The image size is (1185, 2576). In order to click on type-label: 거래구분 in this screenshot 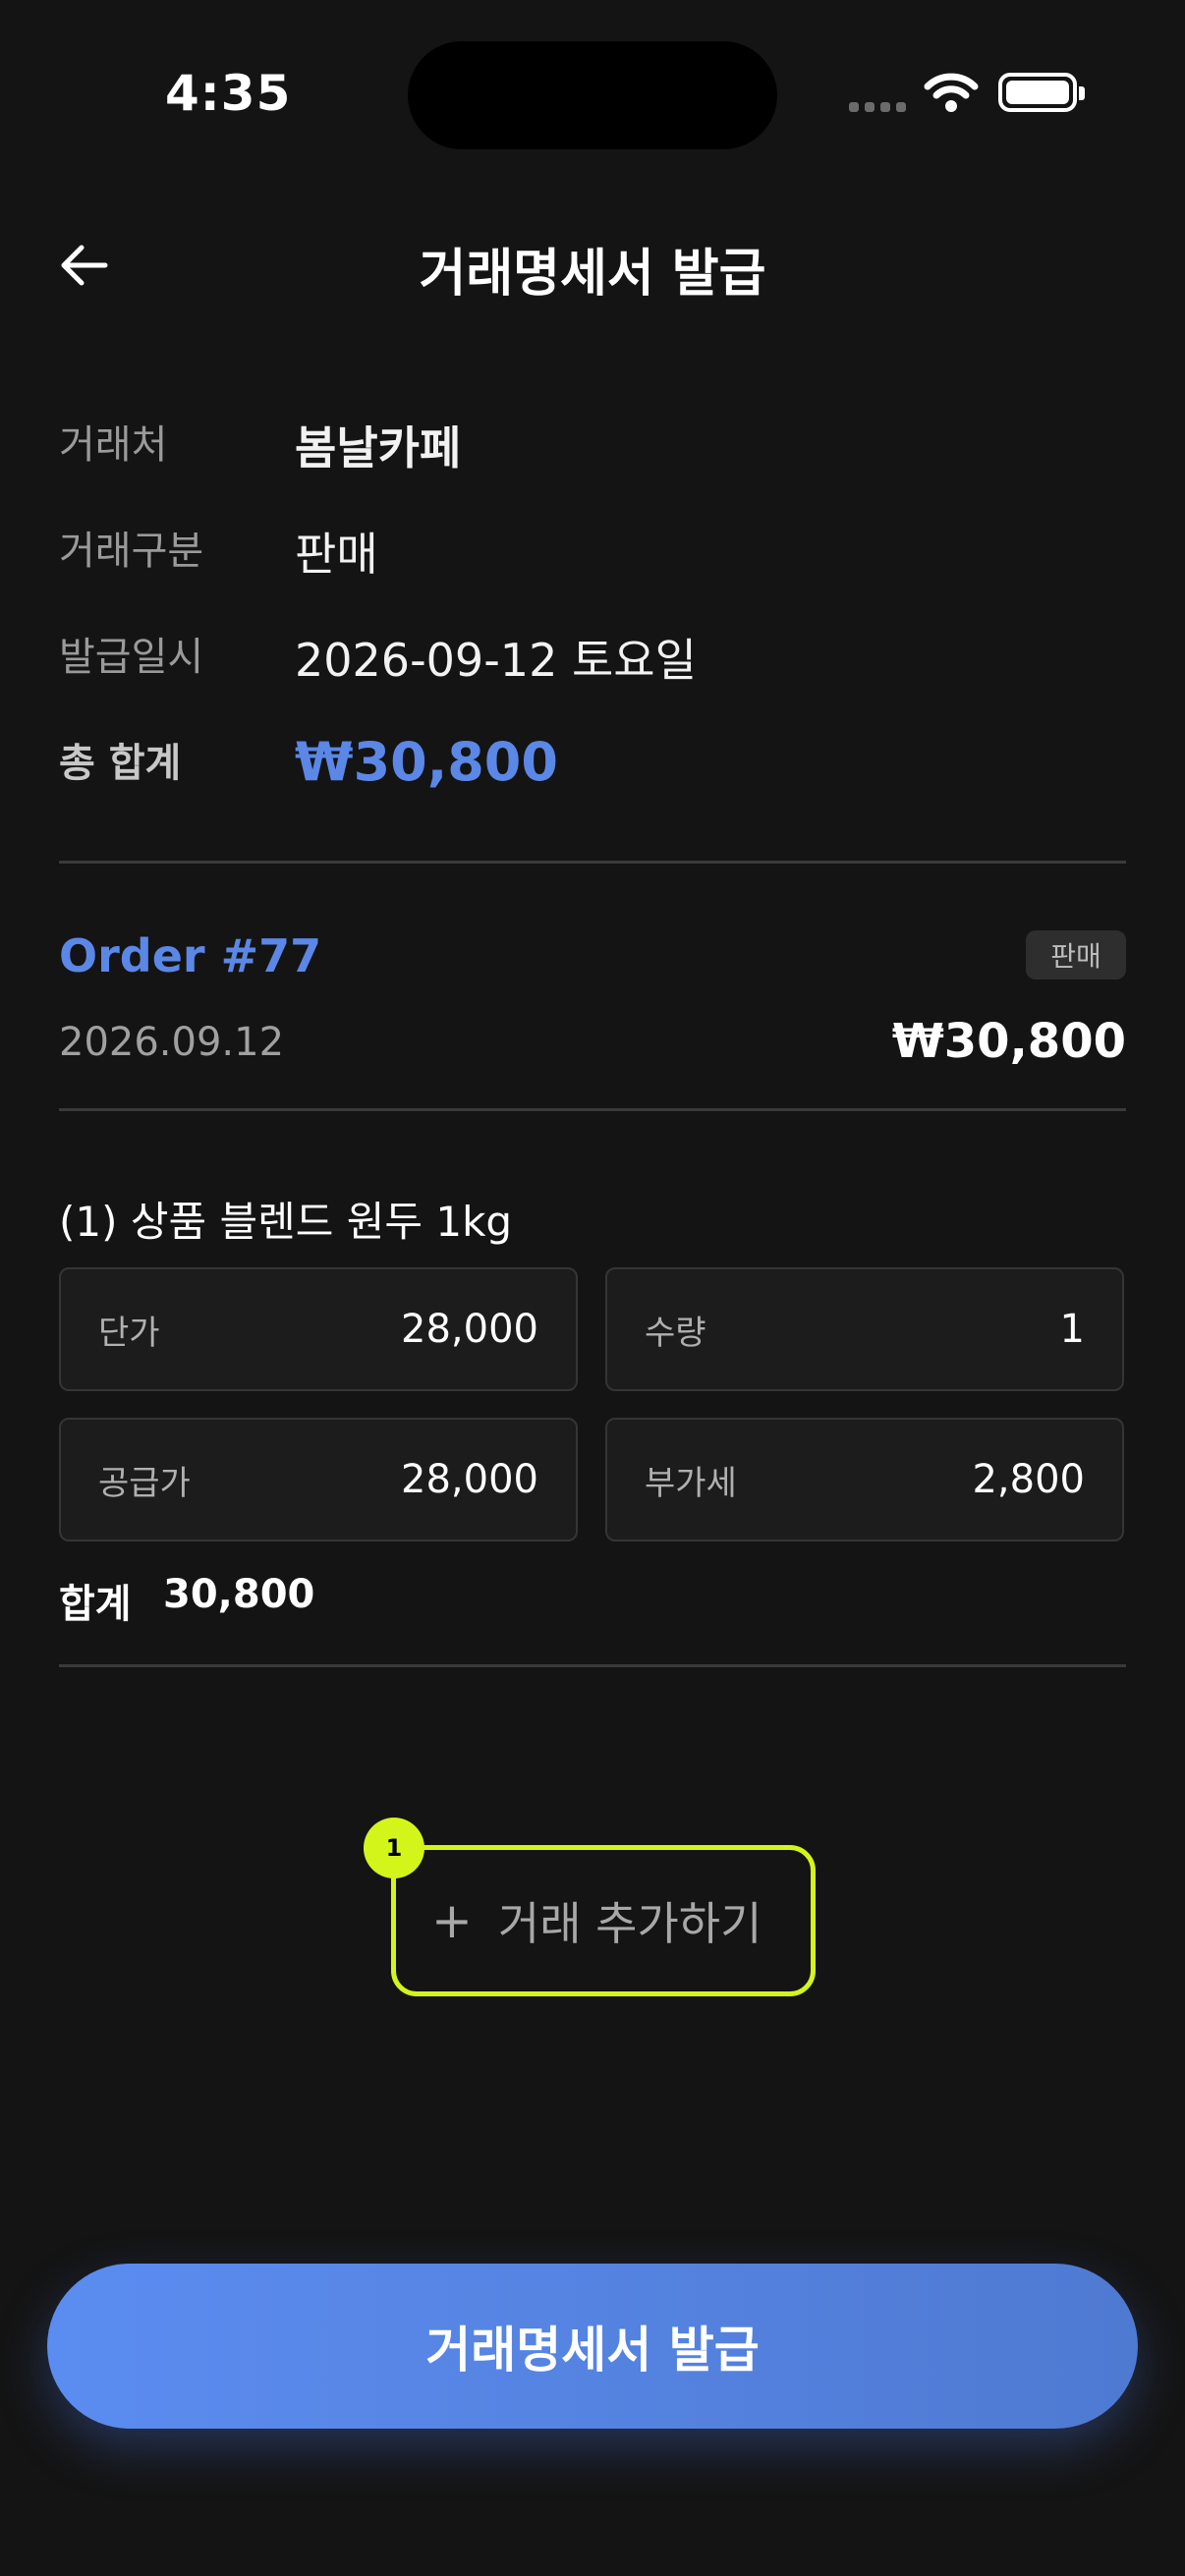, I will do `click(132, 551)`.